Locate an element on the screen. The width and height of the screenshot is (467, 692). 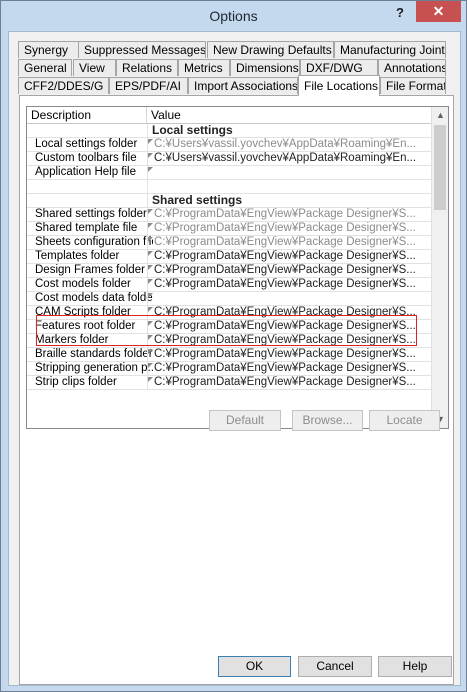
description-column-header: Description is located at coordinates (87, 115).